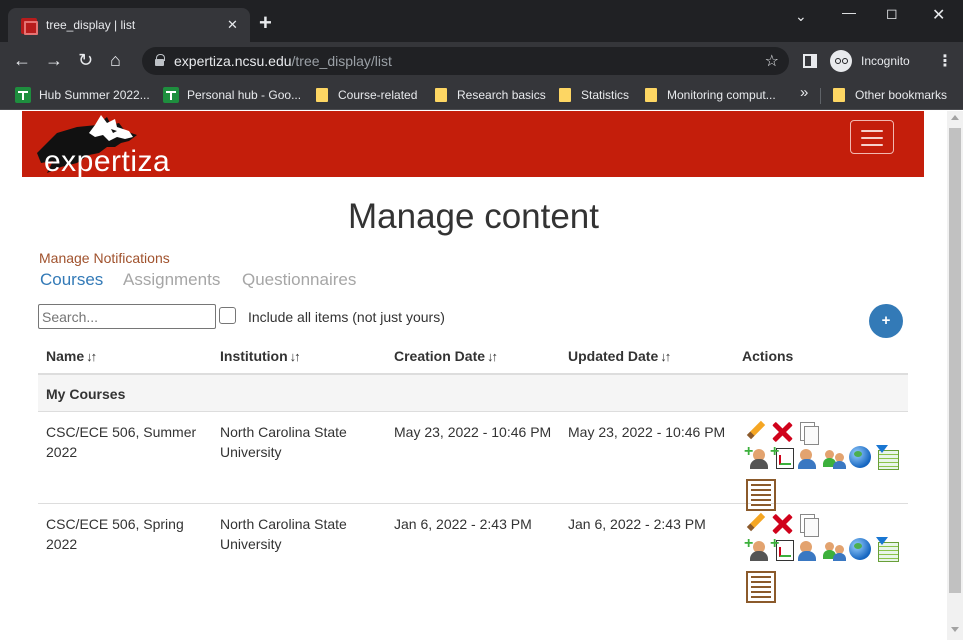  Describe the element at coordinates (127, 316) in the screenshot. I see `search-input` at that location.